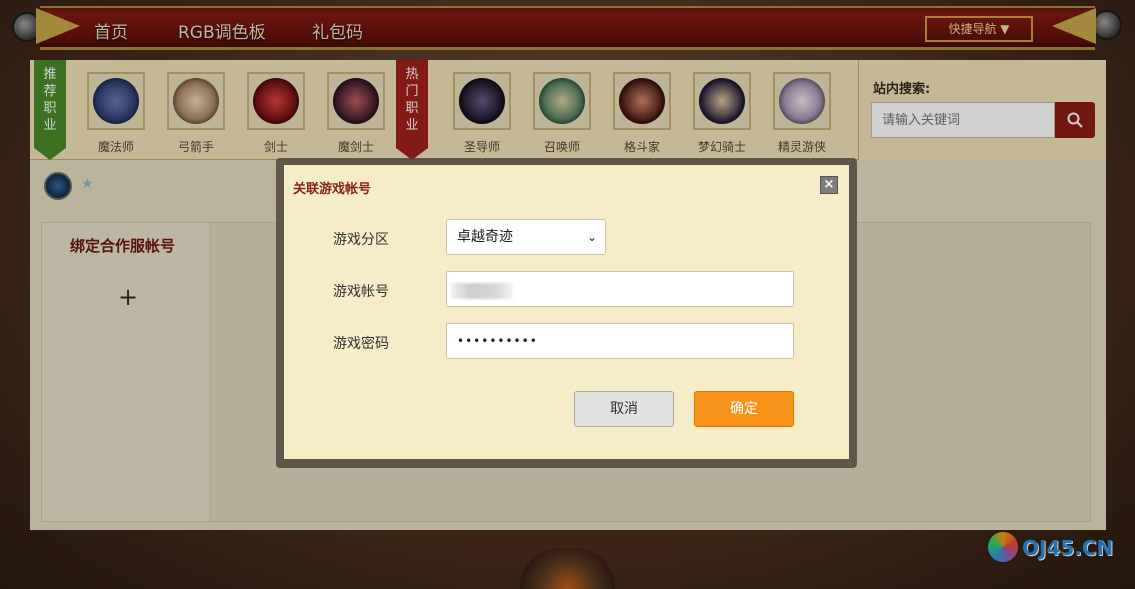 This screenshot has width=1135, height=589. What do you see at coordinates (361, 292) in the screenshot?
I see `account-label: 游戏帐号` at bounding box center [361, 292].